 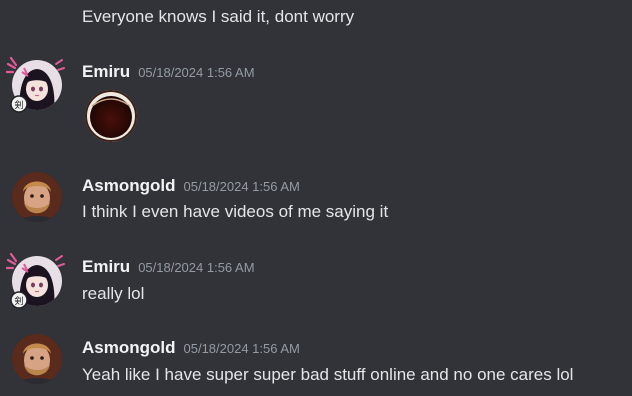 What do you see at coordinates (113, 293) in the screenshot?
I see `message-text: really lol` at bounding box center [113, 293].